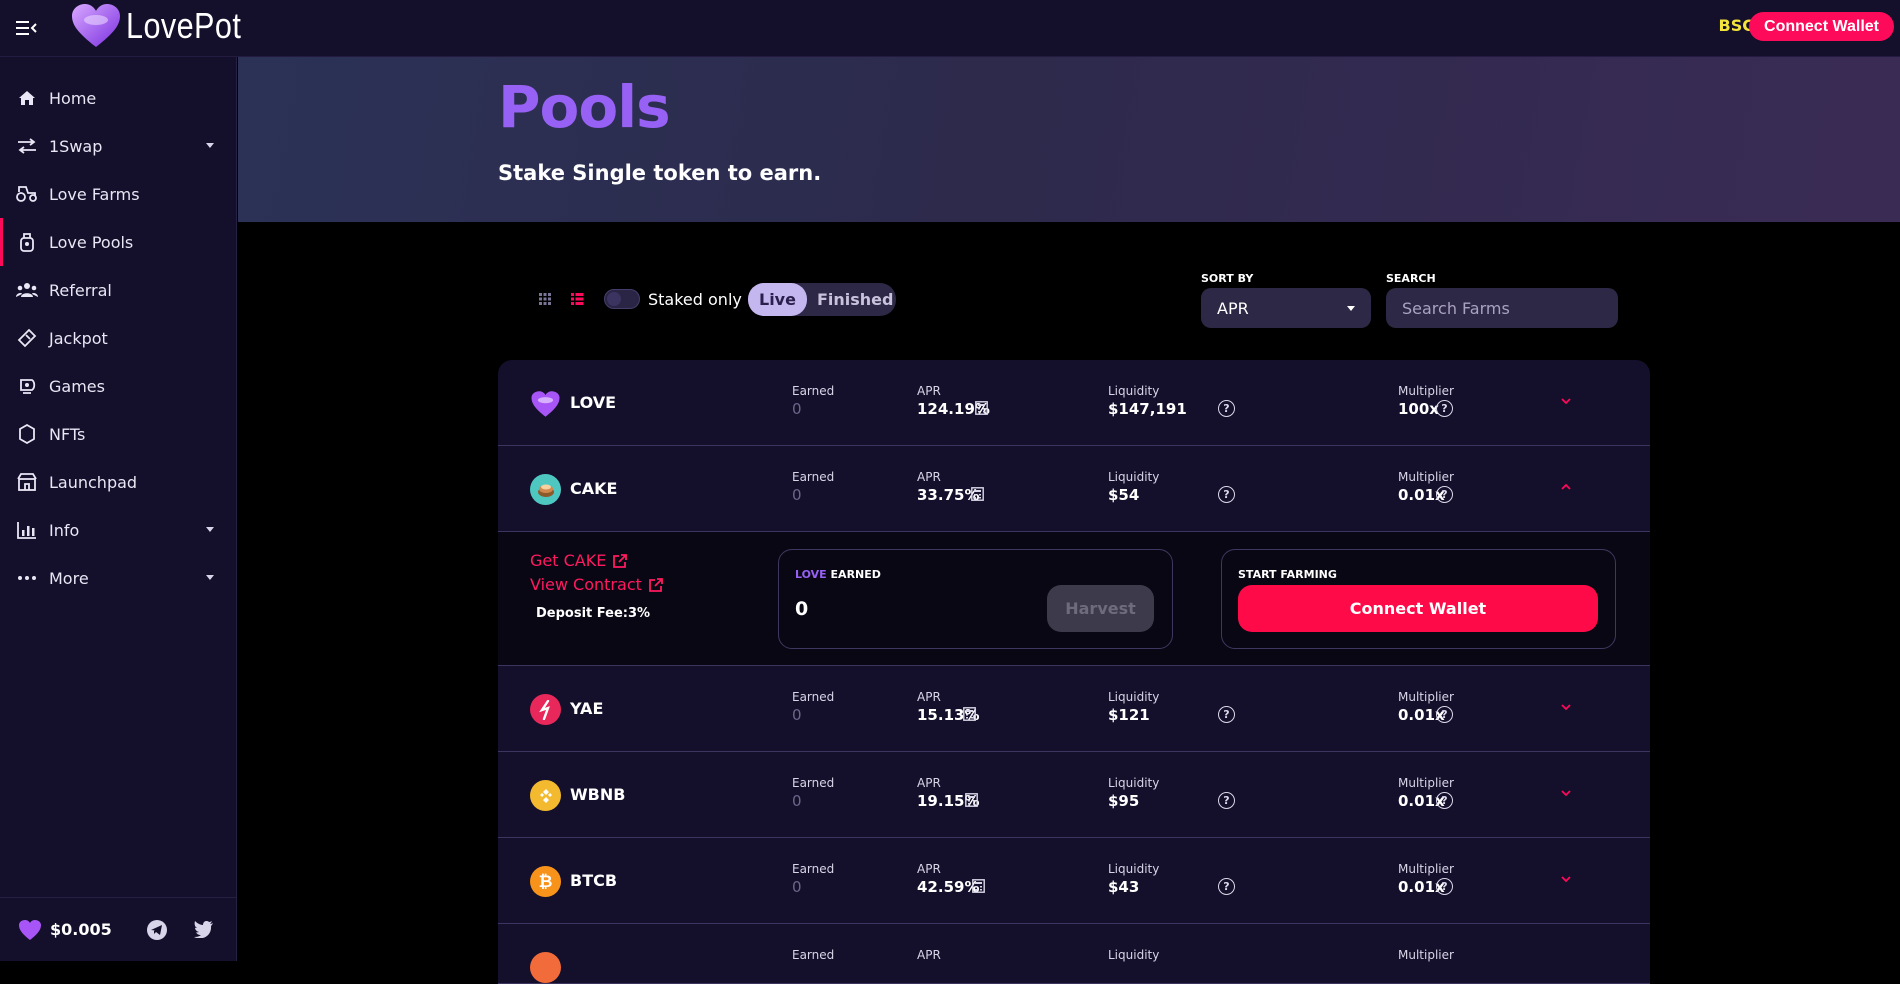  What do you see at coordinates (622, 299) in the screenshot?
I see `staked-only-toggle` at bounding box center [622, 299].